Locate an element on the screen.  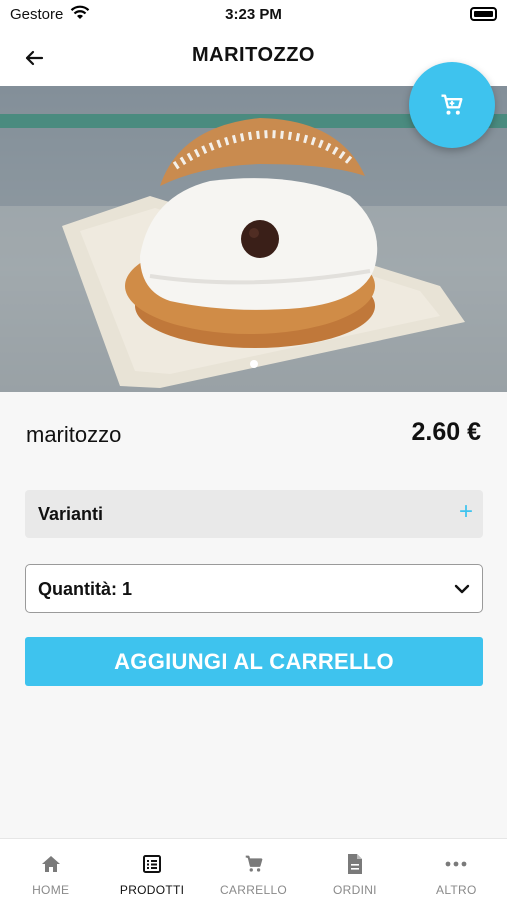
tab-home: HOME is located at coordinates (50, 869).